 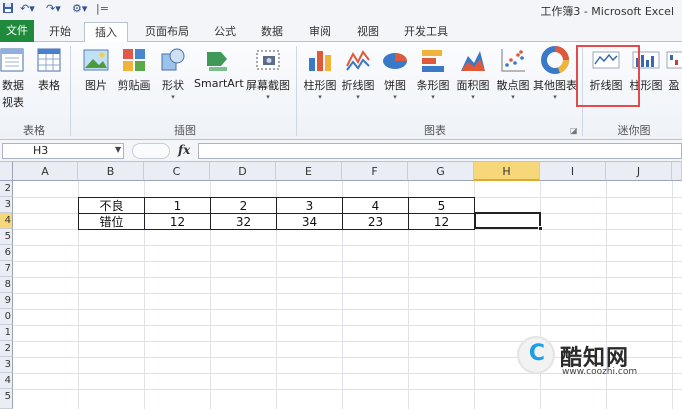 I want to click on group-label-tables: 表格, so click(x=34, y=130).